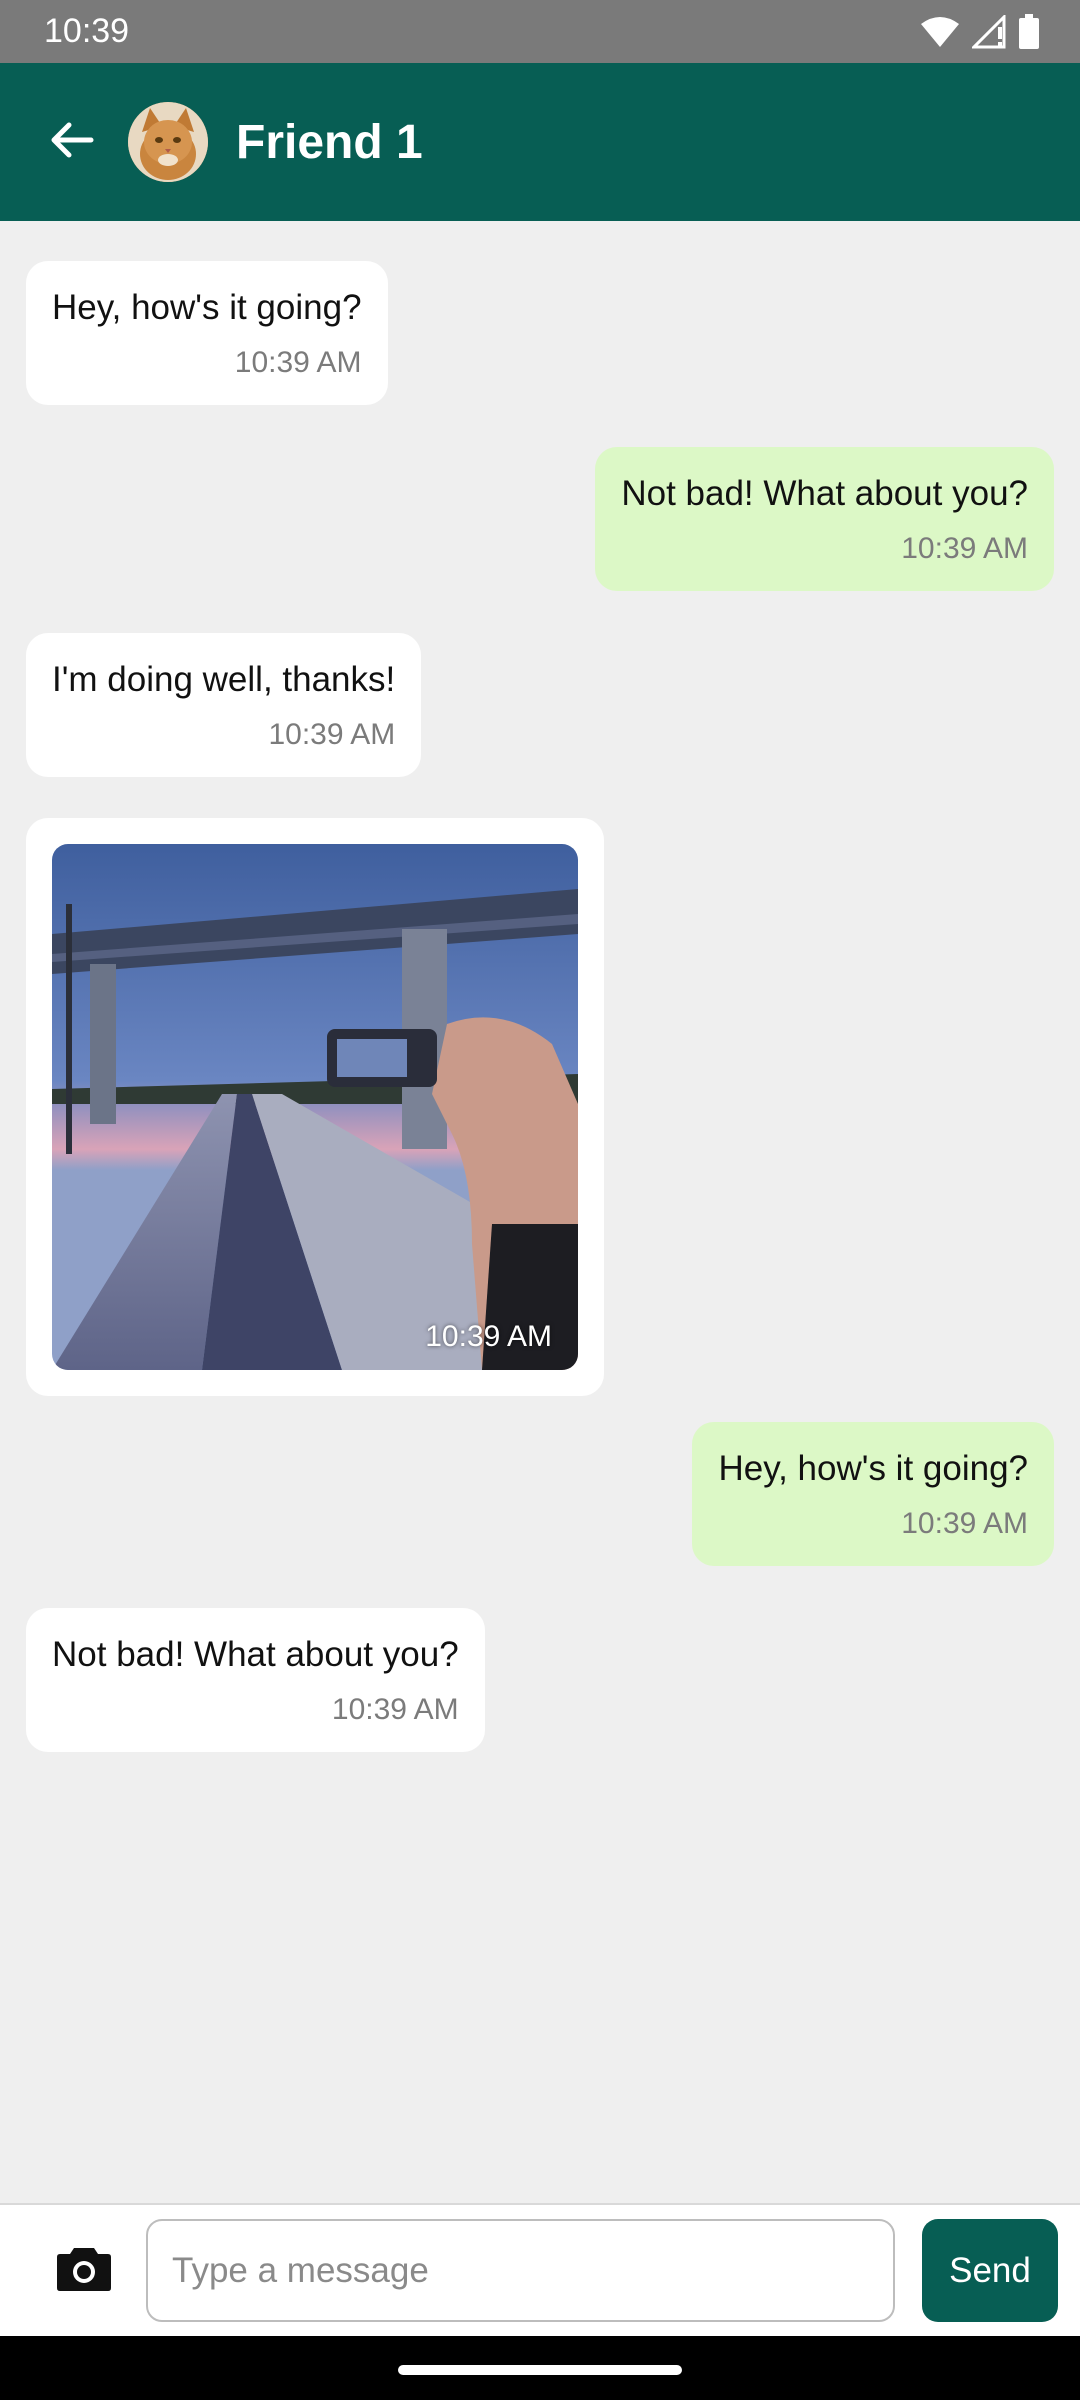 The width and height of the screenshot is (1080, 2400). What do you see at coordinates (989, 31) in the screenshot?
I see `cell-signal-icon` at bounding box center [989, 31].